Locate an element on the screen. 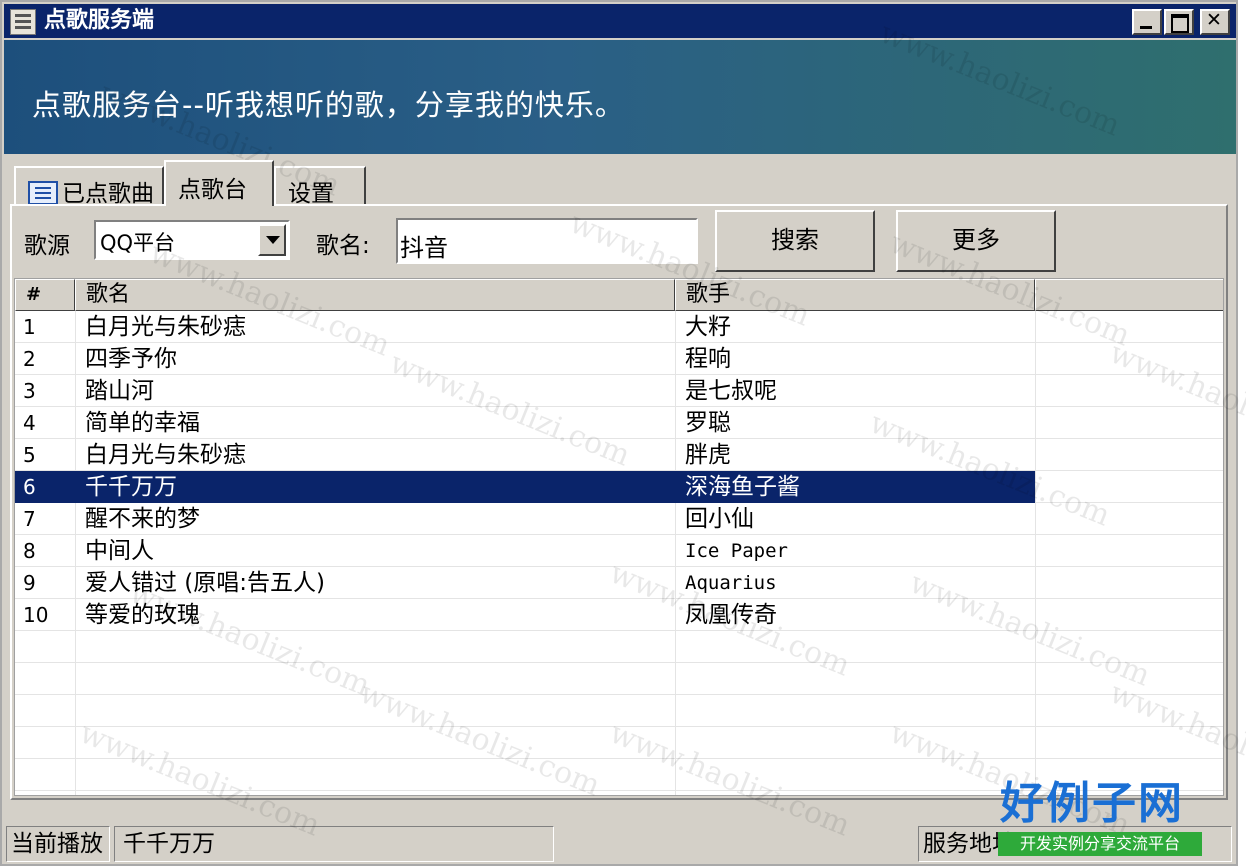  singer-cell: Ice Paper is located at coordinates (736, 551).